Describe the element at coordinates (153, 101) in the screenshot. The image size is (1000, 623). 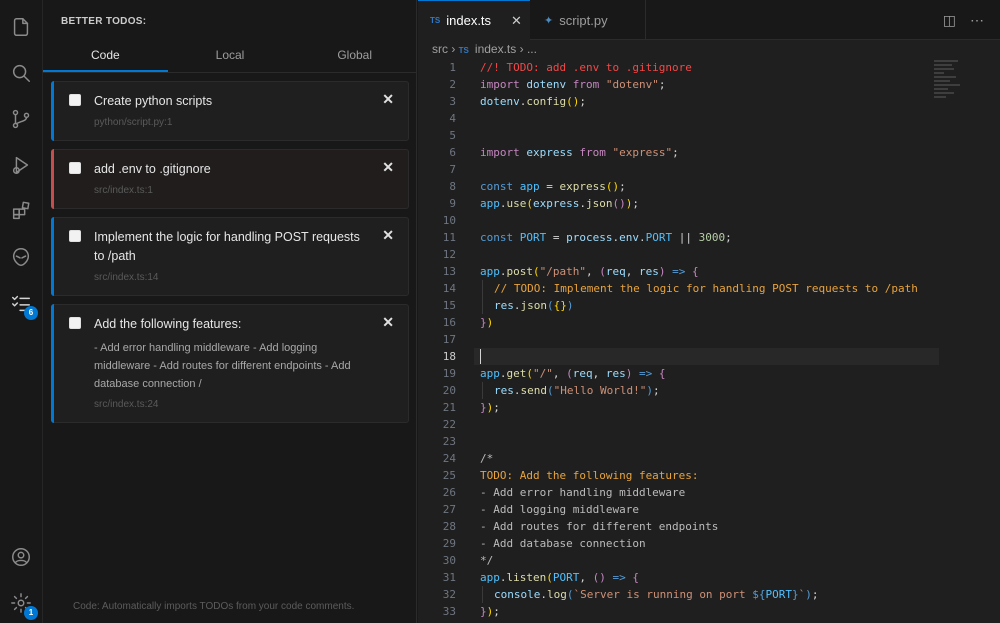
I see `todo-title: Create python scripts` at that location.